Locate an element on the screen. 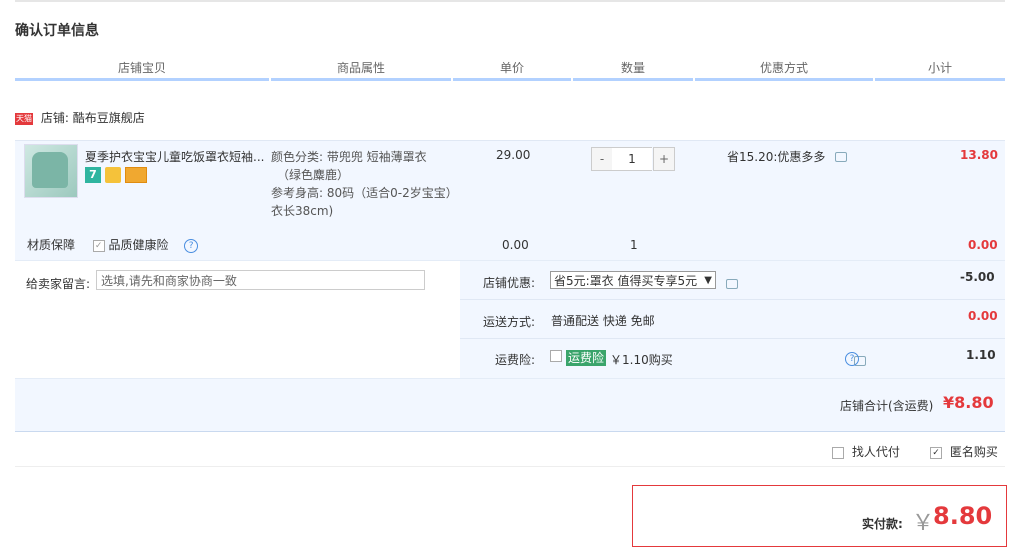  message-label: 给卖家留言: is located at coordinates (58, 284).